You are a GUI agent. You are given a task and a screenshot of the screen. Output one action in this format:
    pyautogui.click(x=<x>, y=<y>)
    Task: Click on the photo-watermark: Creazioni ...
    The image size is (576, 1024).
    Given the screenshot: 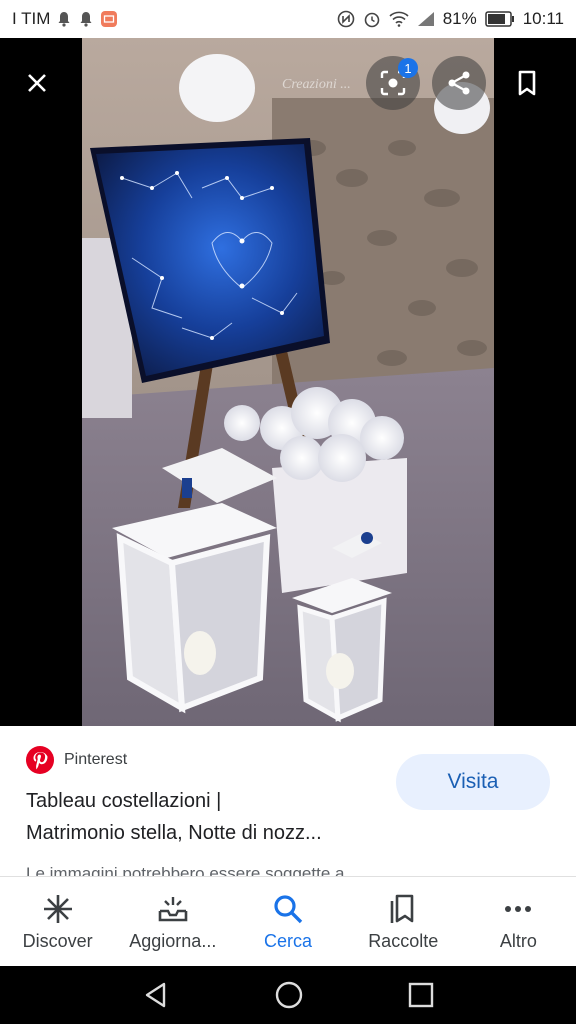 What is the action you would take?
    pyautogui.click(x=316, y=84)
    